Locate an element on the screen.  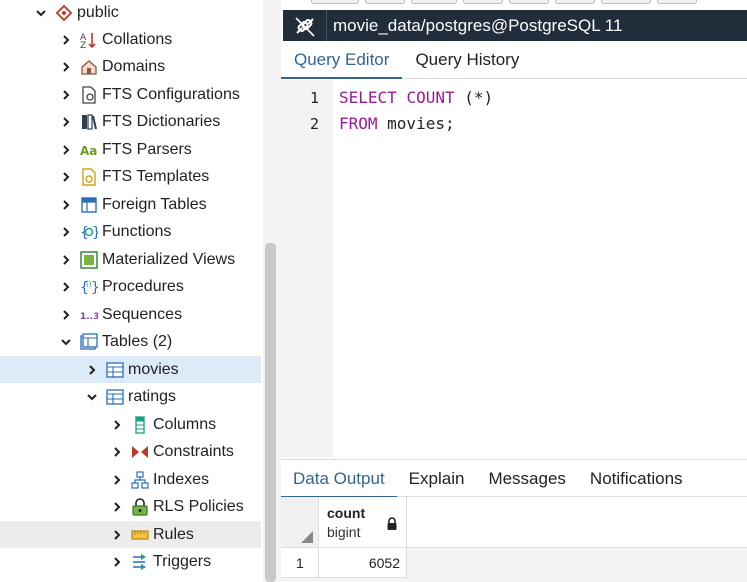
tree-item-fts-dictionaries: FTS Dictionaries is located at coordinates (130, 121).